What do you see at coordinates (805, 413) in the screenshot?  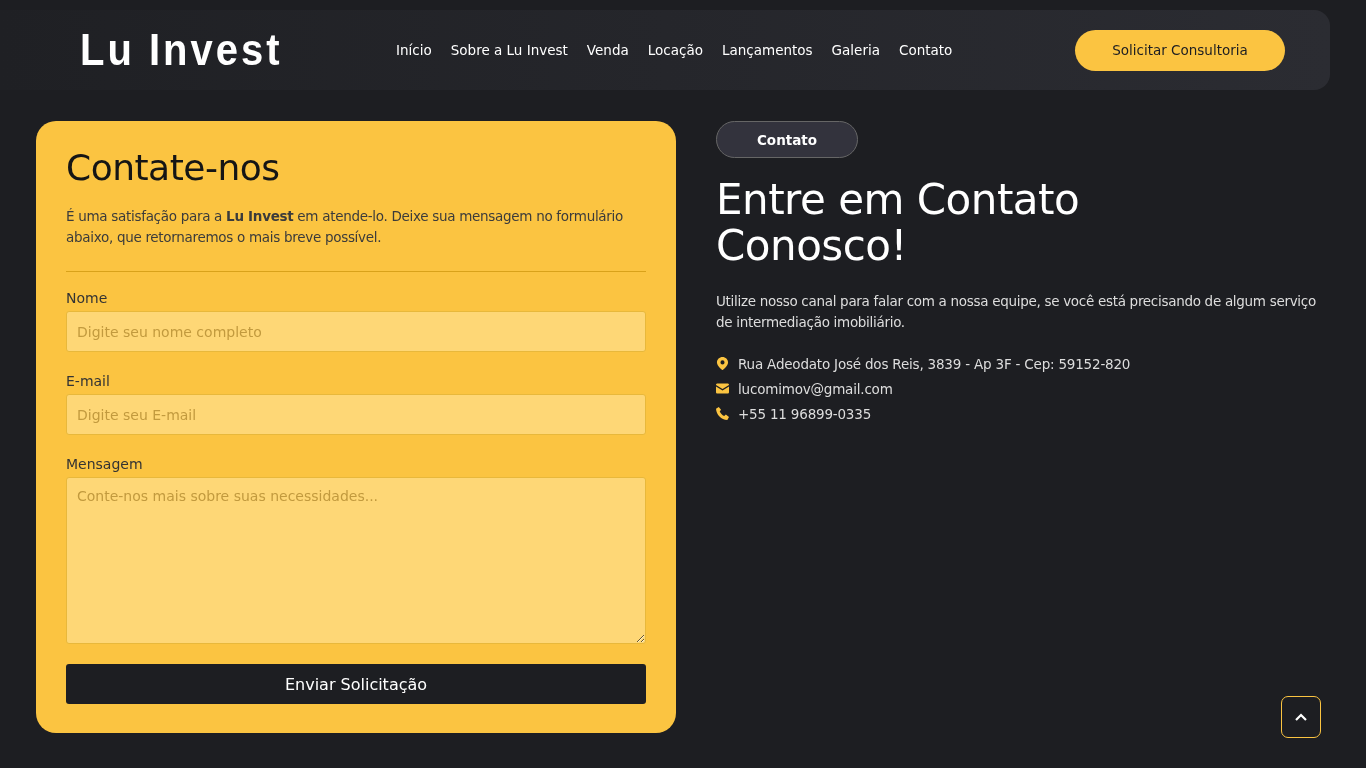 I see `contact-detail: +55 11 96899-0335` at bounding box center [805, 413].